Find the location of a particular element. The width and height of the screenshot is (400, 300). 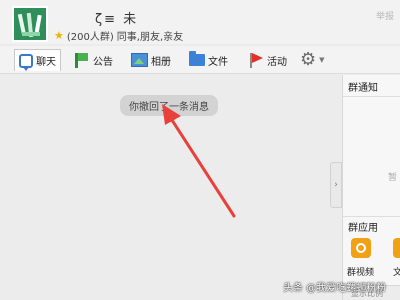

group-apps-title: 群应用 is located at coordinates (363, 228).